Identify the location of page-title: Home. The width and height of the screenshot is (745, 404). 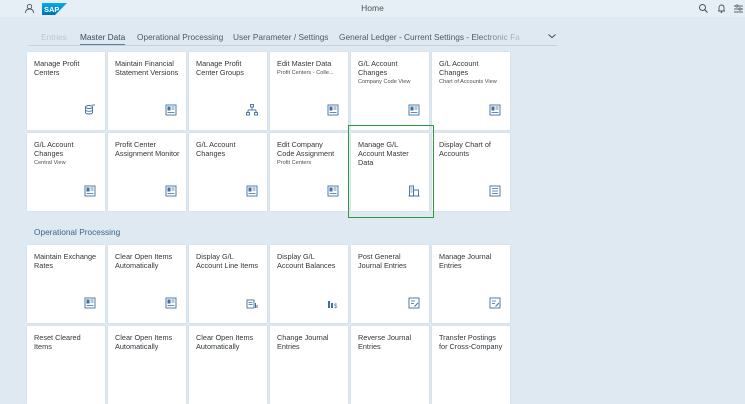
(372, 8).